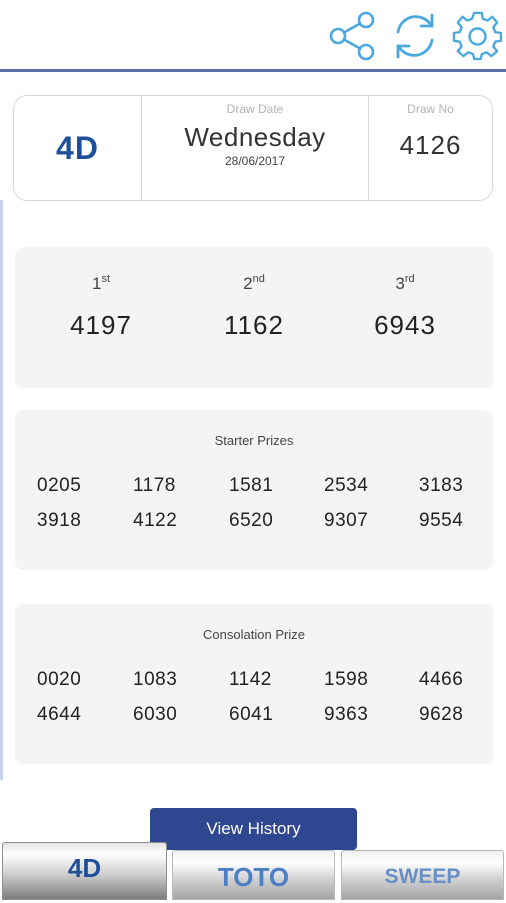 This screenshot has width=506, height=903. I want to click on game-title-cell: 4D, so click(77, 148).